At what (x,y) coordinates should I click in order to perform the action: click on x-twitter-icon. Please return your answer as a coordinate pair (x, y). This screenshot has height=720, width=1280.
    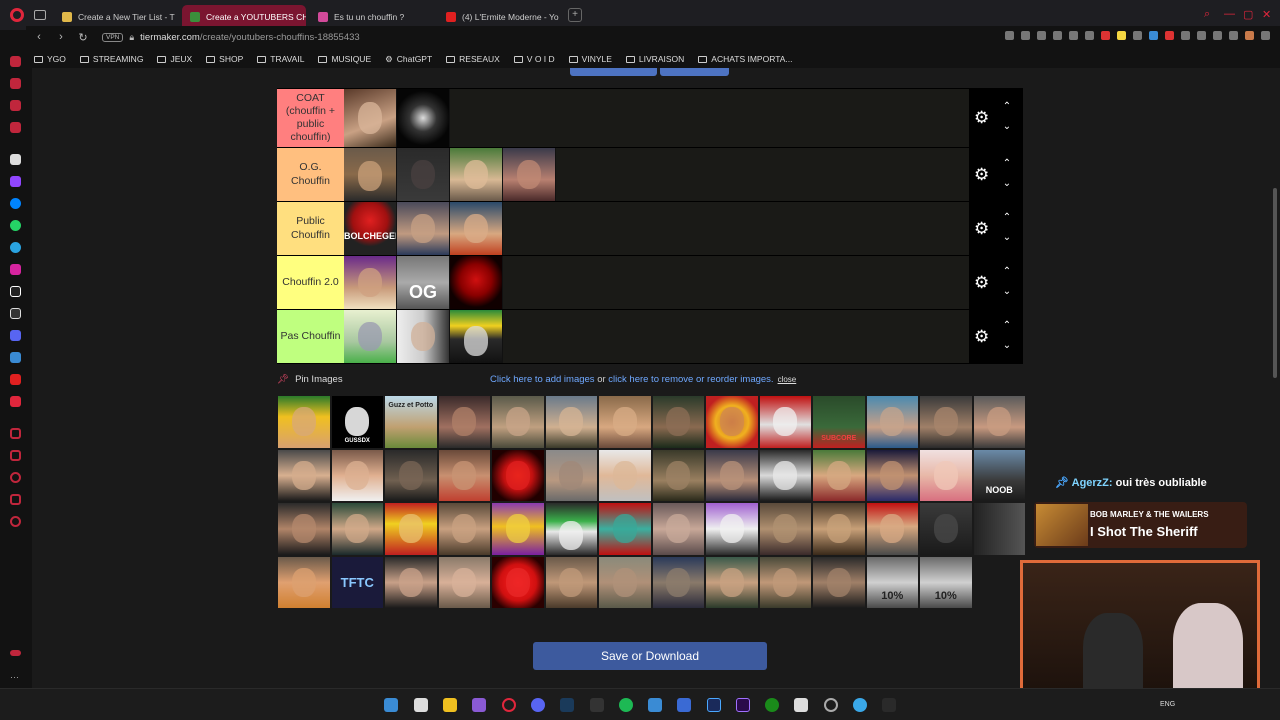
    Looking at the image, I should click on (15, 313).